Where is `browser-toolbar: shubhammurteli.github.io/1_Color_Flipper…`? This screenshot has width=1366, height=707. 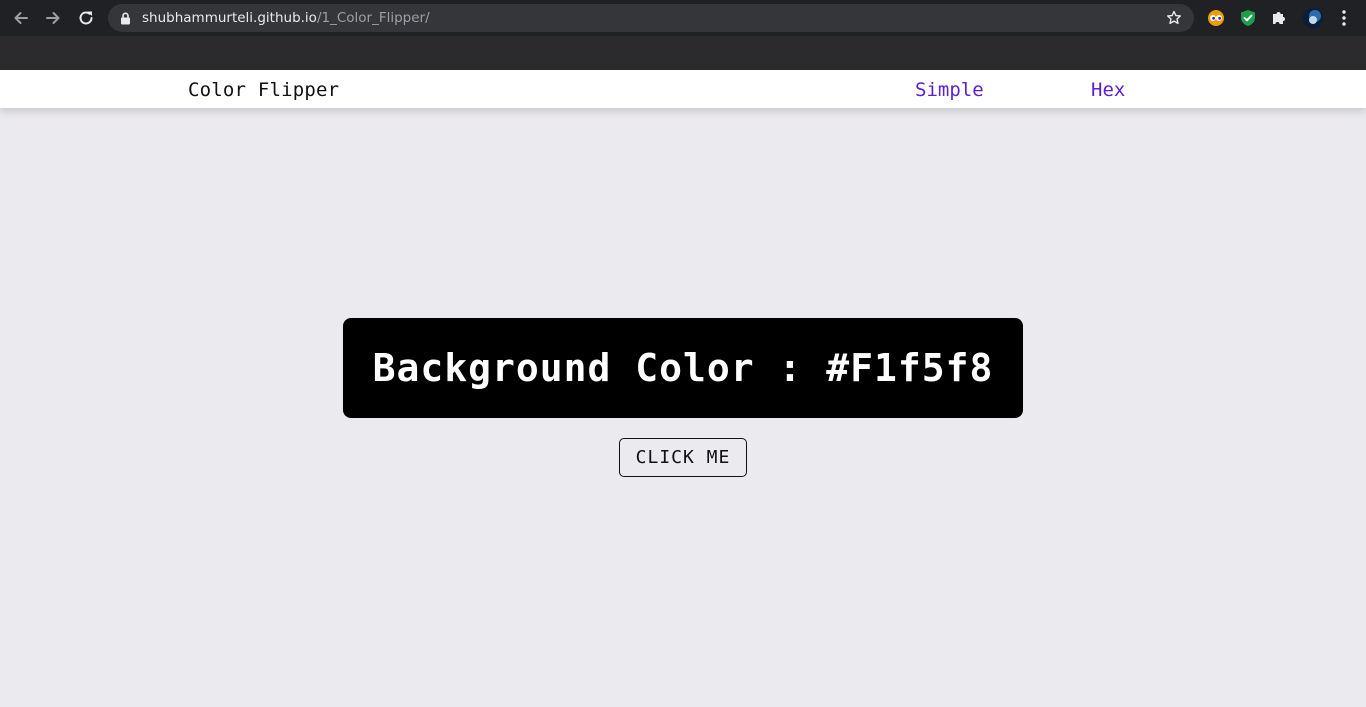 browser-toolbar: shubhammurteli.github.io/1_Color_Flipper… is located at coordinates (683, 35).